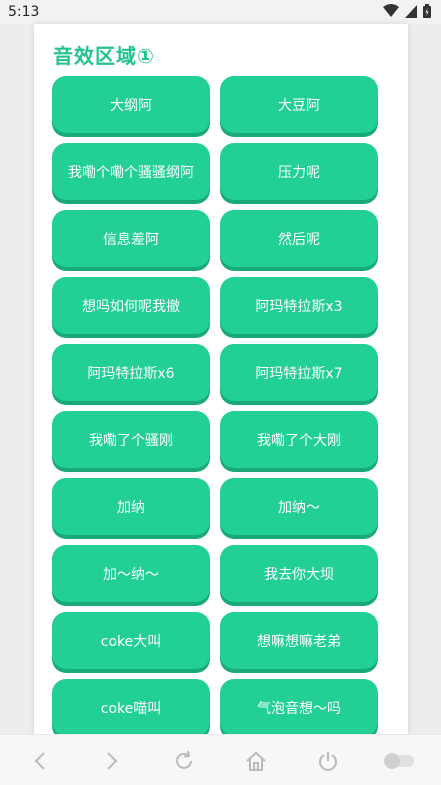 This screenshot has height=785, width=441. Describe the element at coordinates (299, 305) in the screenshot. I see `sound-button: 阿玛特拉斯x3` at that location.